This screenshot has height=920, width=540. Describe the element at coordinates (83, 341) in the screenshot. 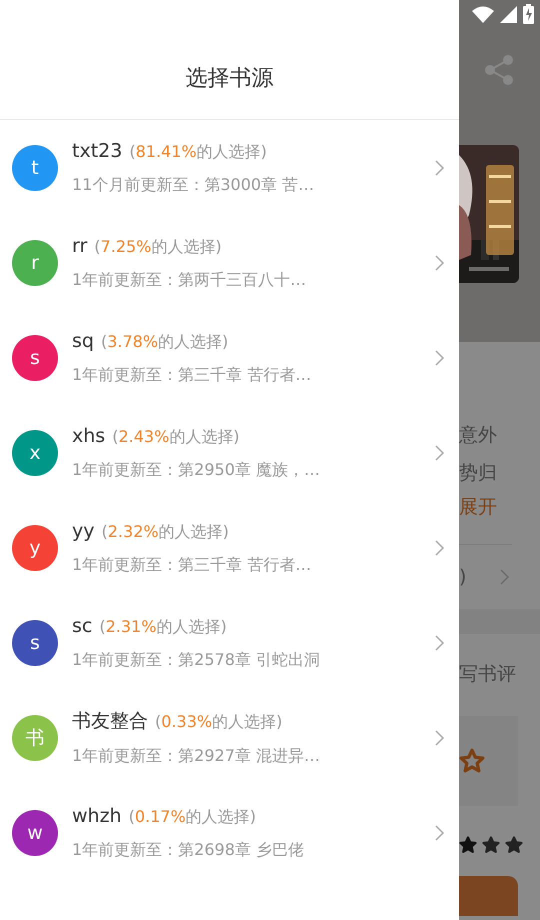

I see `source-name: sq` at that location.